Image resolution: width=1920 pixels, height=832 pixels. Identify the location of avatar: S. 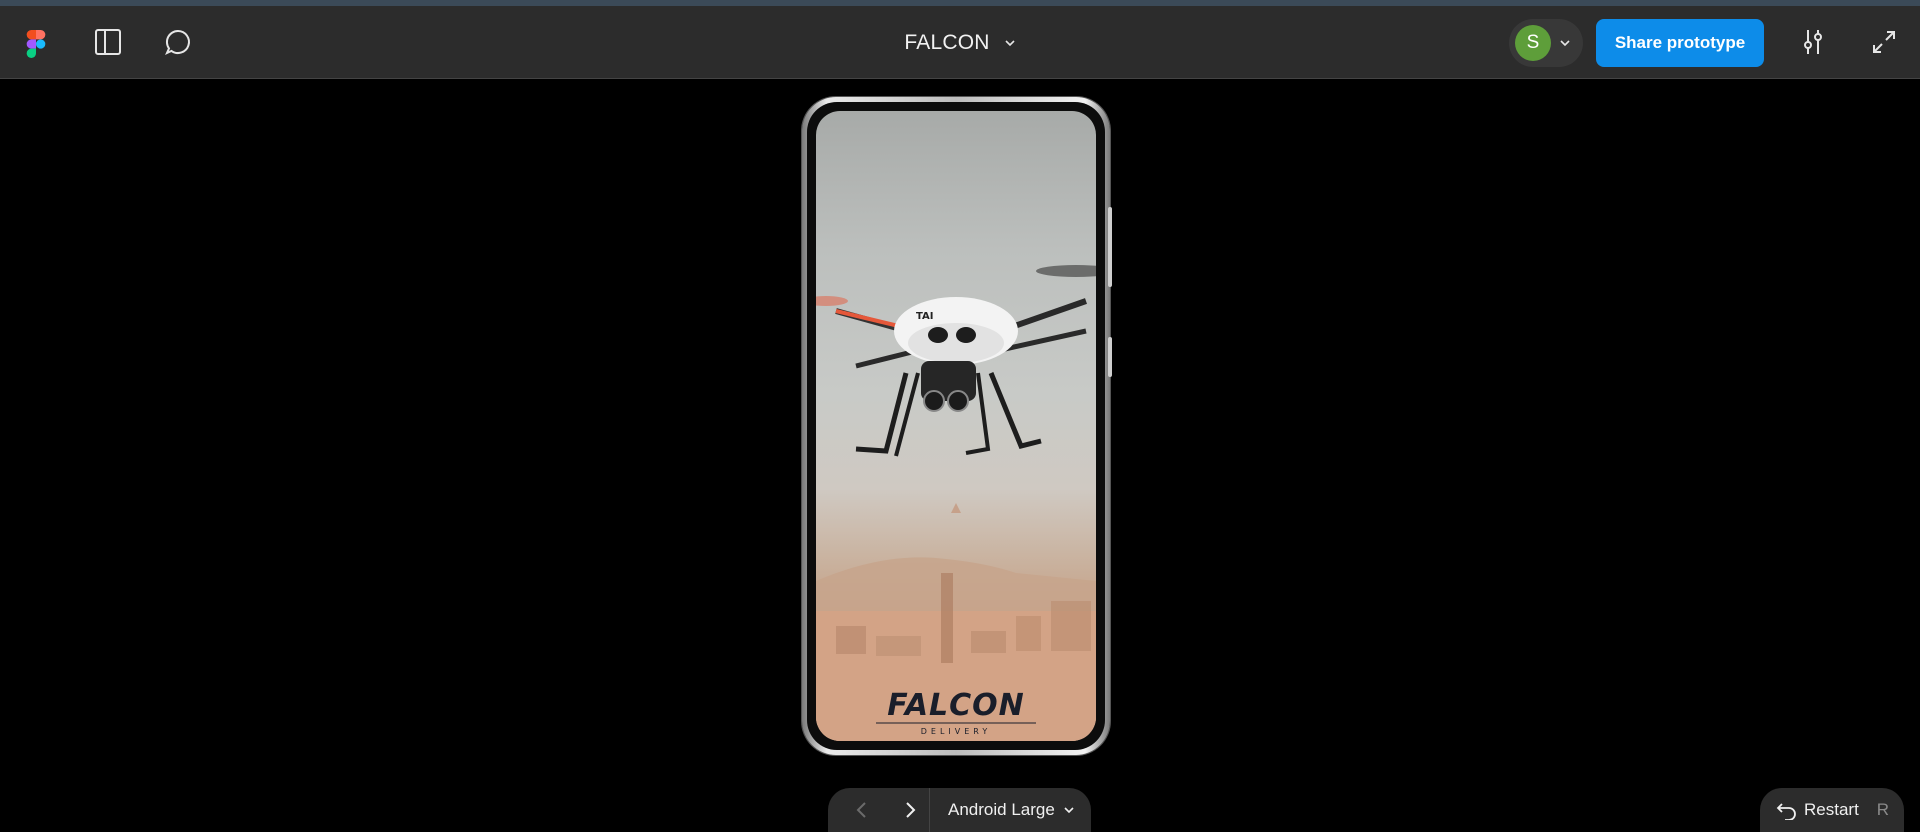
(1533, 43).